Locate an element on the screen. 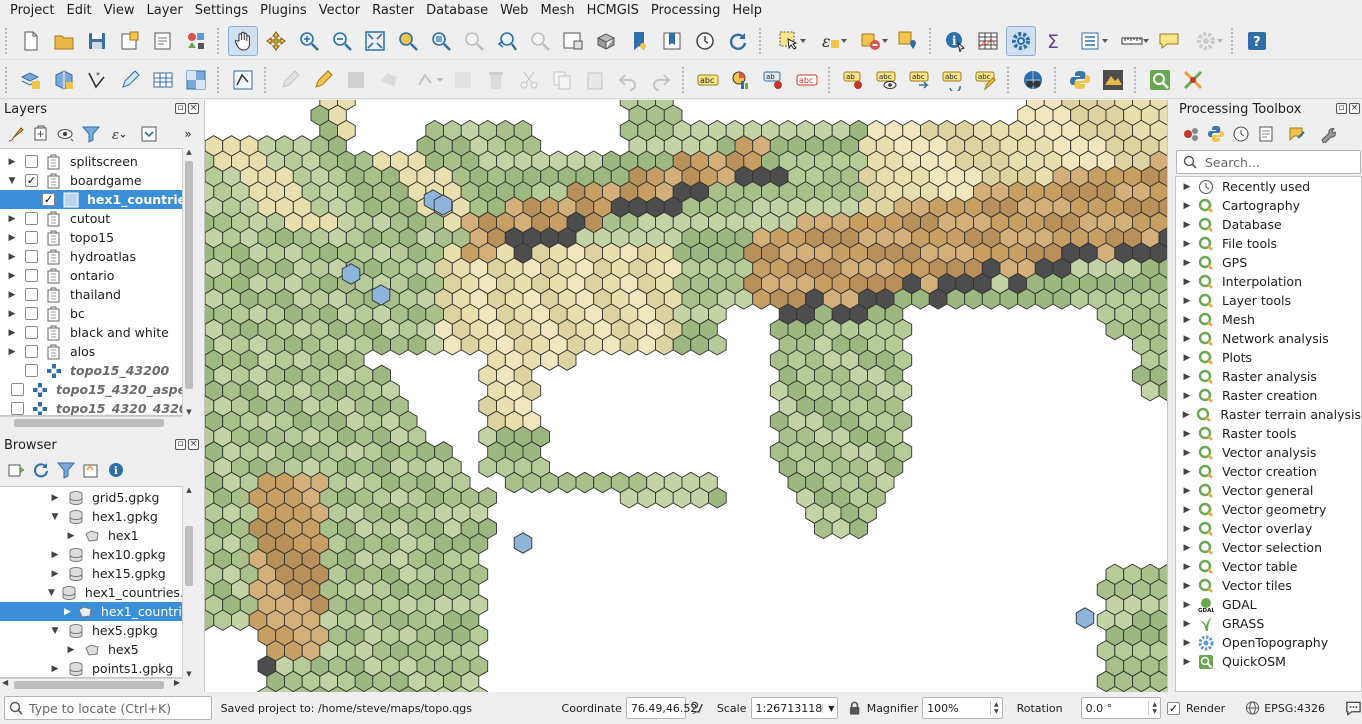 The width and height of the screenshot is (1362, 724). provider-item: ▶ Raster analysis is located at coordinates (1268, 376).